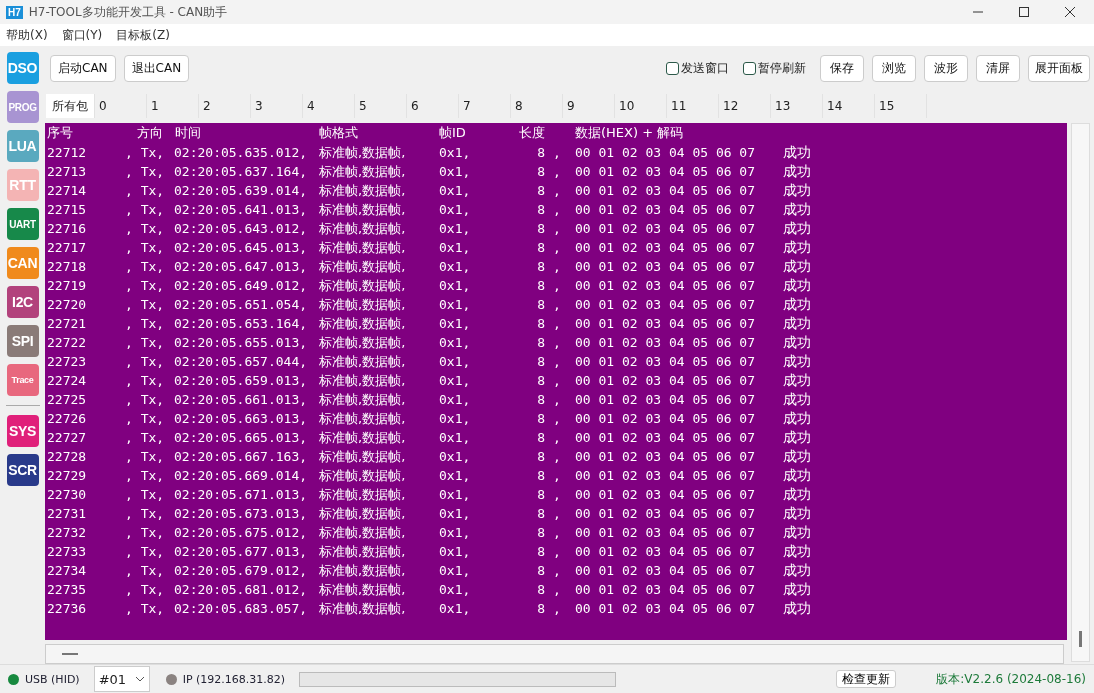  I want to click on maximize-icon, so click(1024, 12).